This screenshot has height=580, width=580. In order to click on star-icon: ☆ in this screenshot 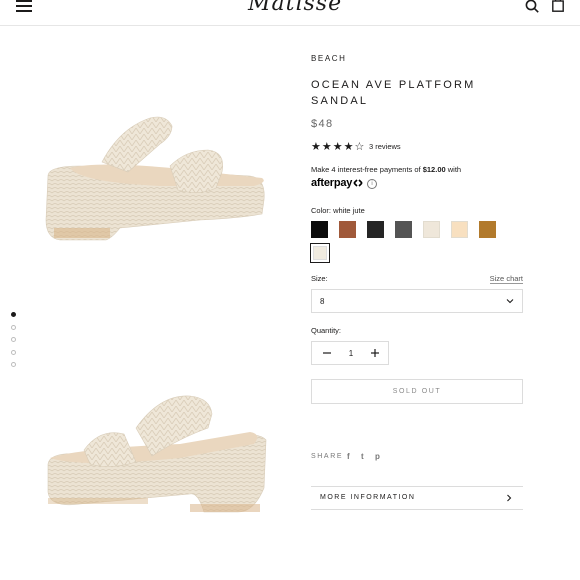, I will do `click(360, 147)`.